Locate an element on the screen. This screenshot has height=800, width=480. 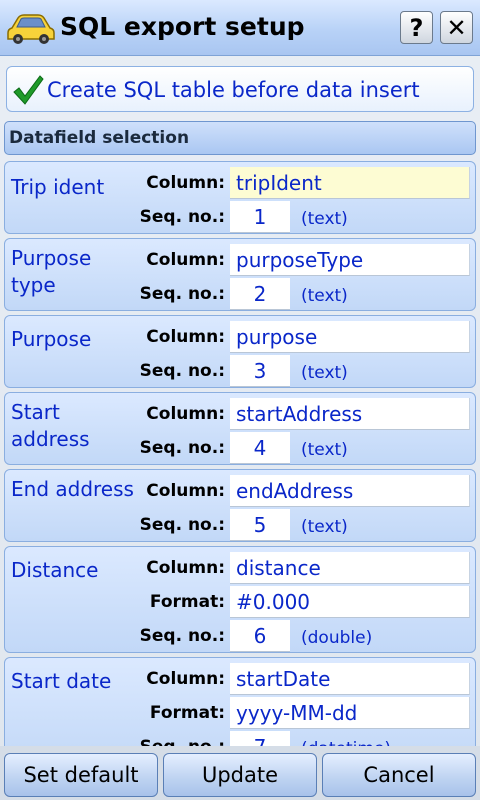
dialog-title: SQL export setup is located at coordinates (182, 26).